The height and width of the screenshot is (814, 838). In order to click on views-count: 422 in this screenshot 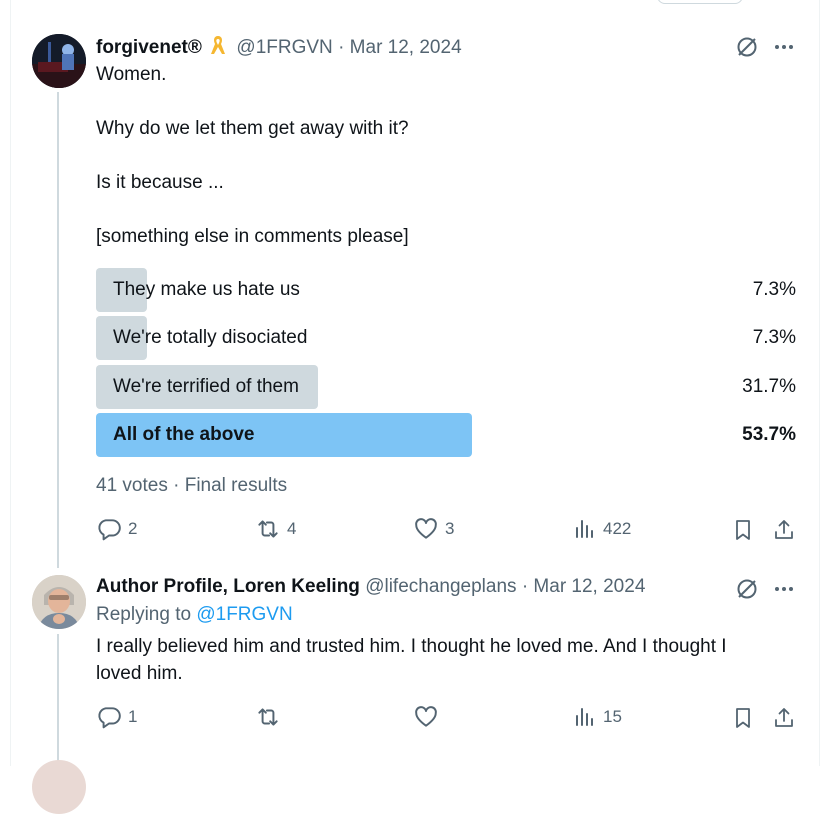, I will do `click(617, 528)`.